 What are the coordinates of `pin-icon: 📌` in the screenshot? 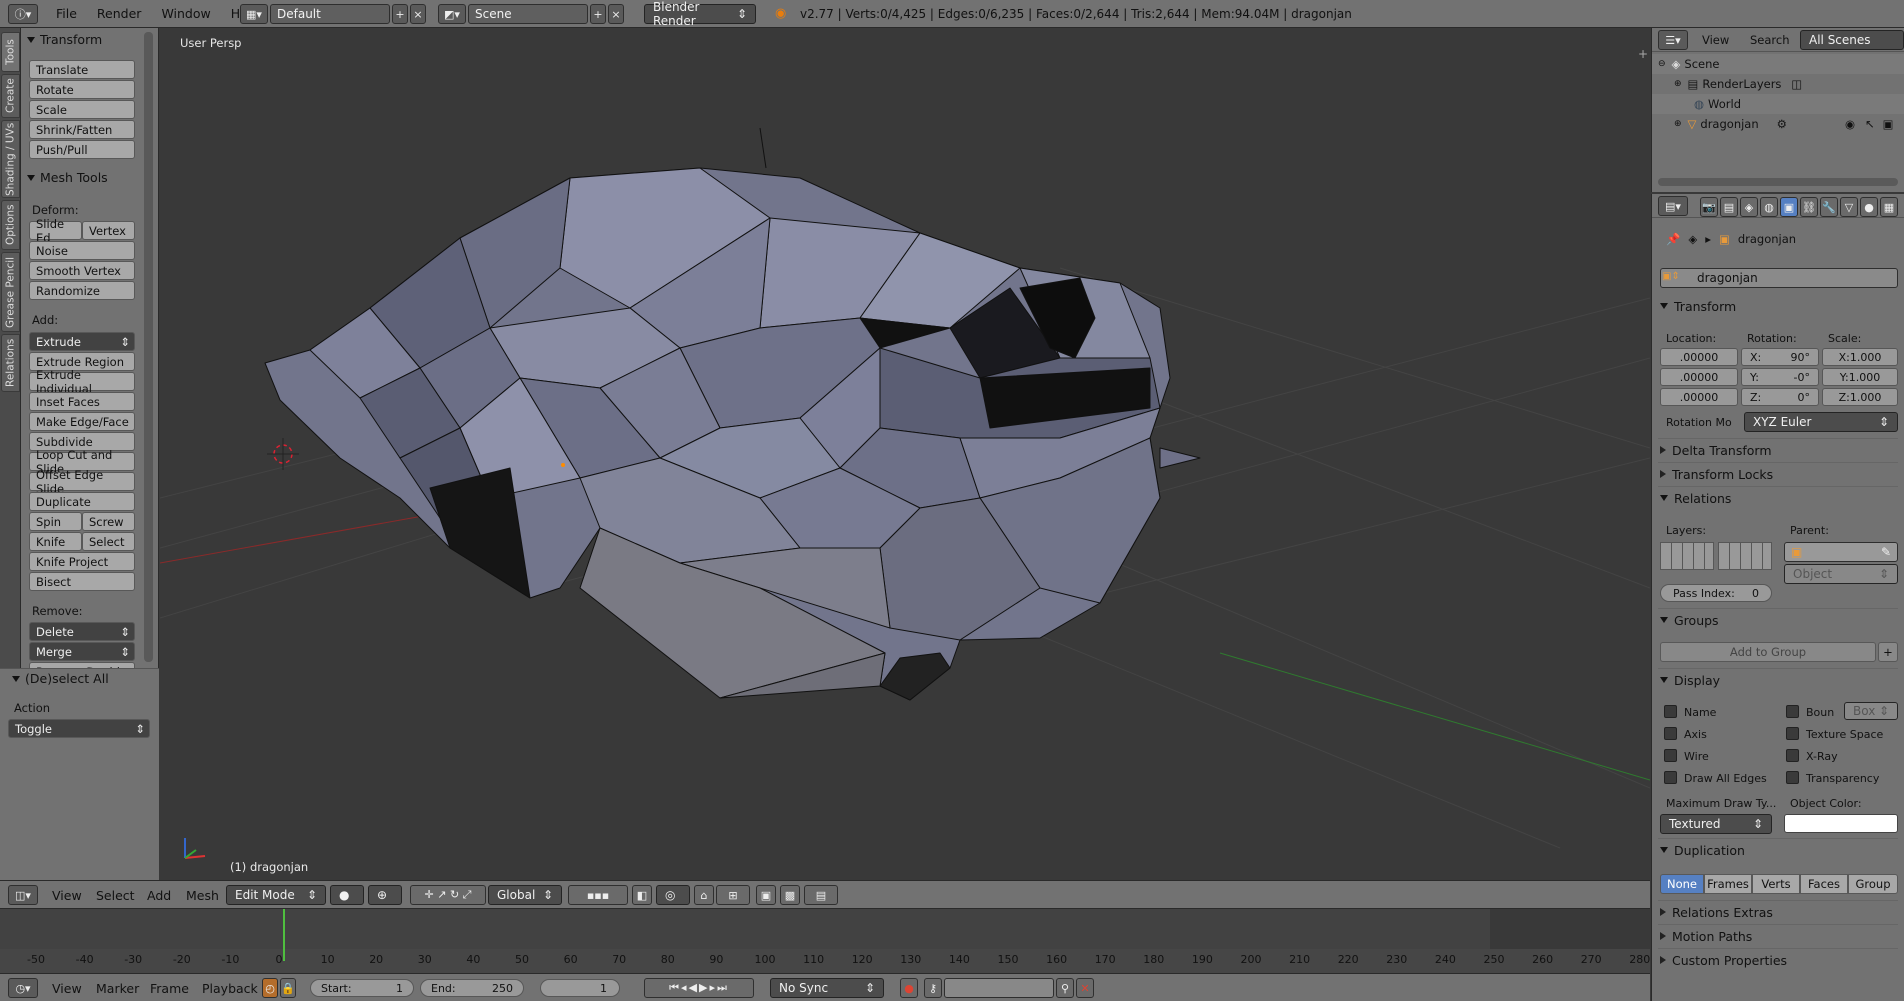 It's located at (1673, 239).